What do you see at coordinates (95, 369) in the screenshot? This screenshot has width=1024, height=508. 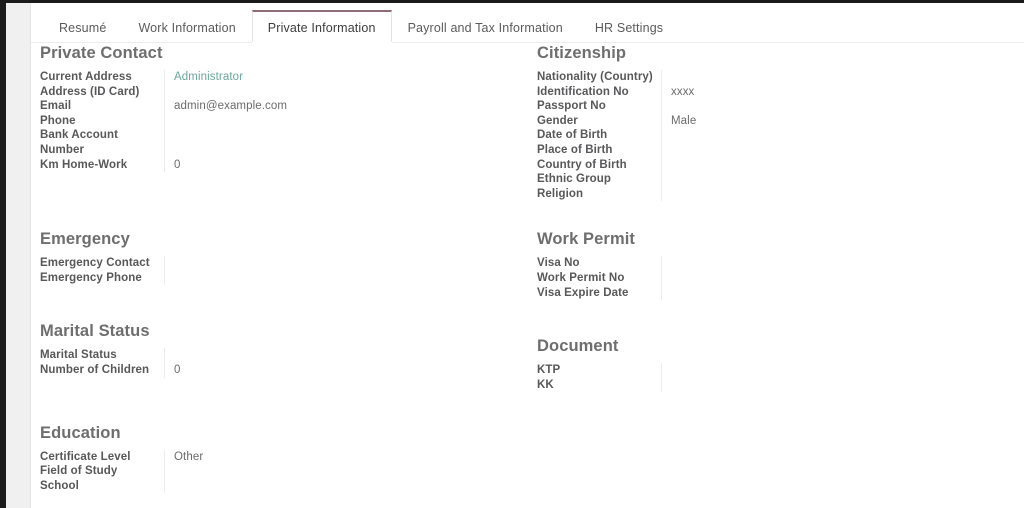 I see `field-label-number-of-children: Number of Children` at bounding box center [95, 369].